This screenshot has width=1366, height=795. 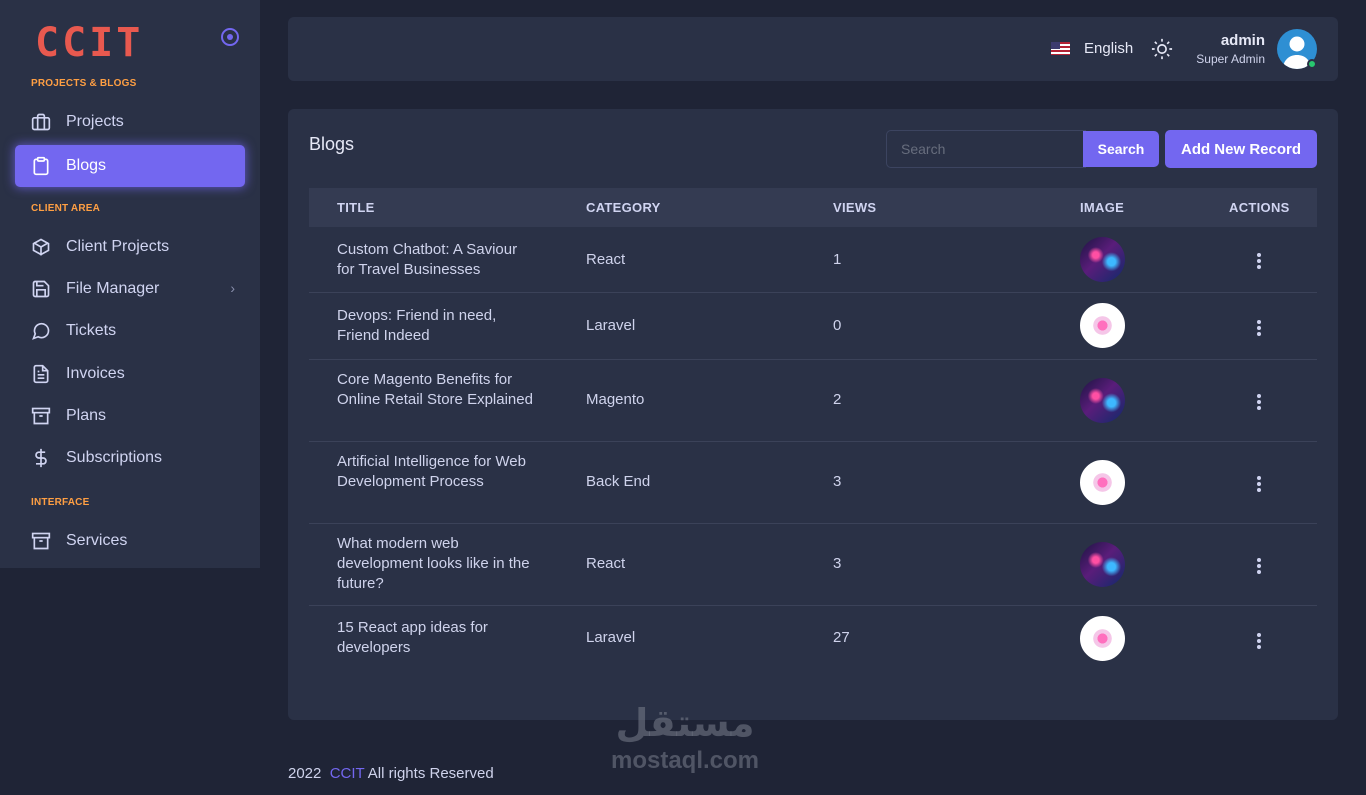 What do you see at coordinates (41, 122) in the screenshot?
I see `briefcase-icon` at bounding box center [41, 122].